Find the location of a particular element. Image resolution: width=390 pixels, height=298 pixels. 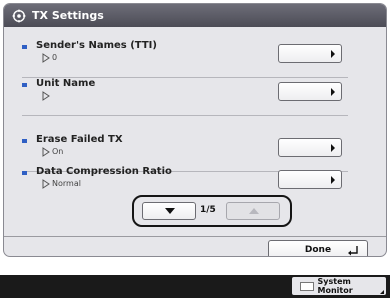

setting-label: Sender's Names (TTI) is located at coordinates (96, 45).